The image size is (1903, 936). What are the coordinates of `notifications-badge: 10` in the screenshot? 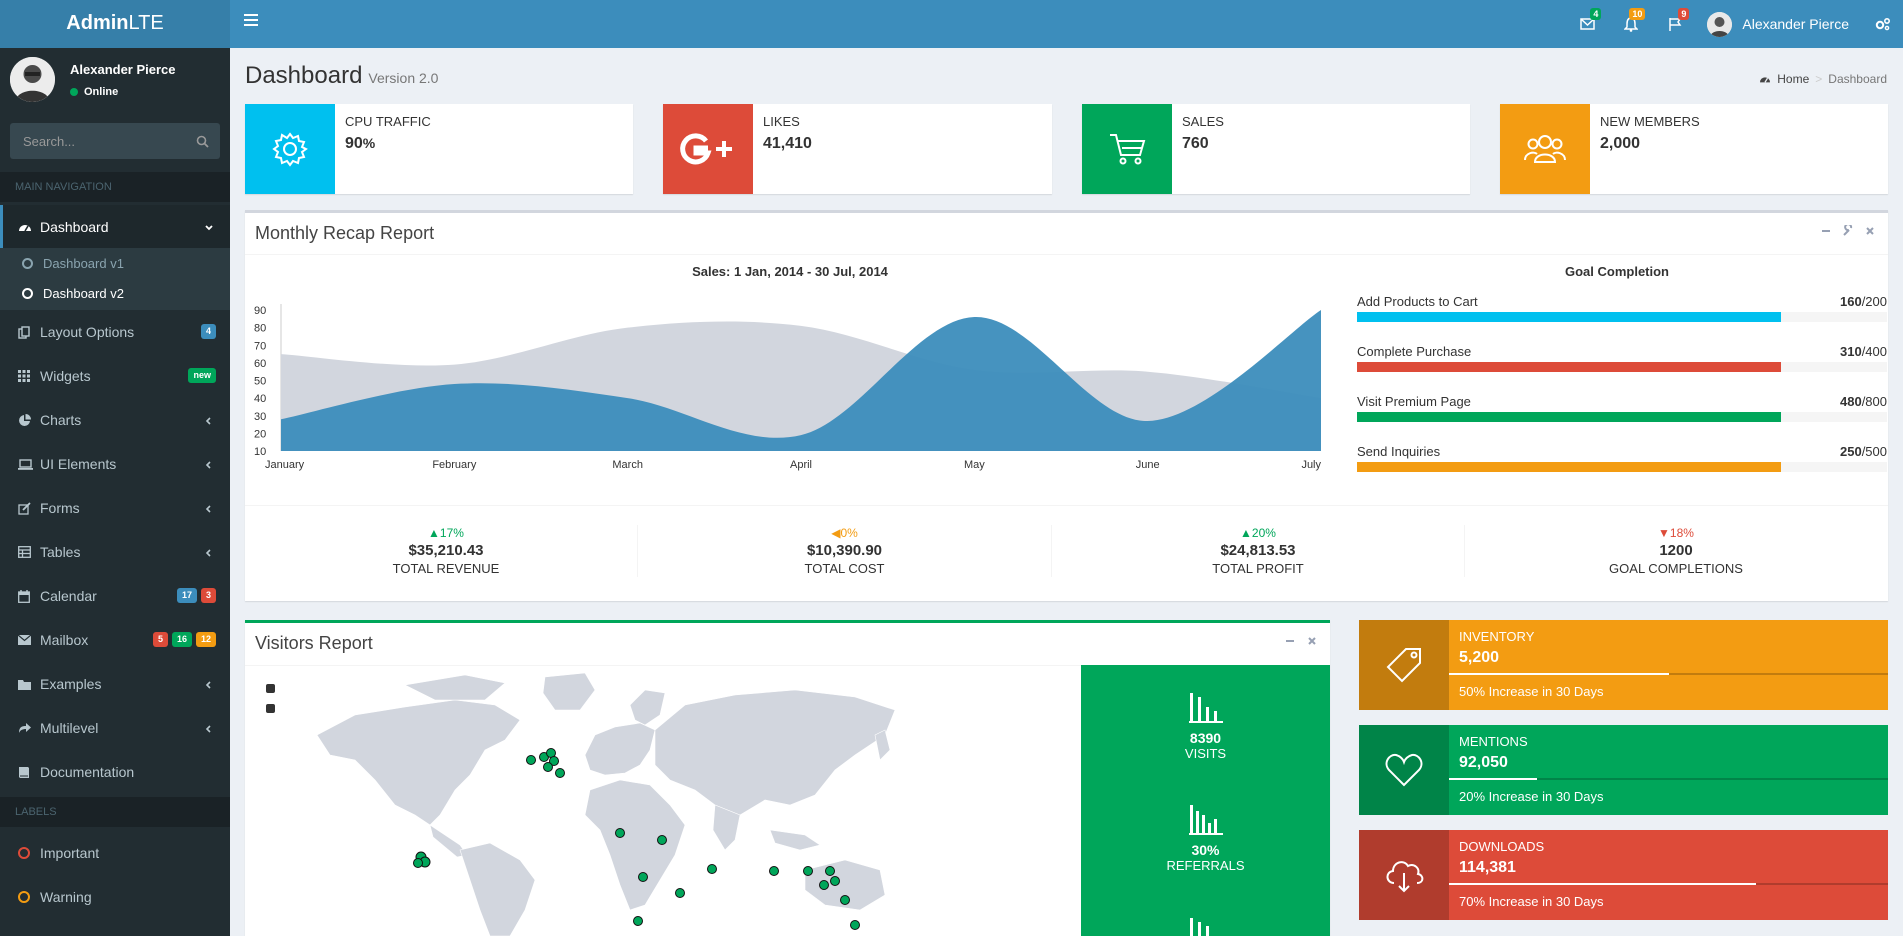 It's located at (1637, 14).